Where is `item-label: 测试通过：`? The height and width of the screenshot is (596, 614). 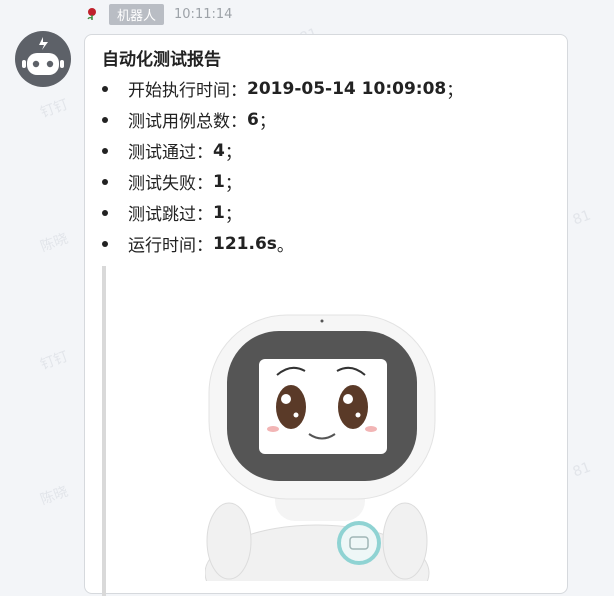 item-label: 测试通过： is located at coordinates (170, 153).